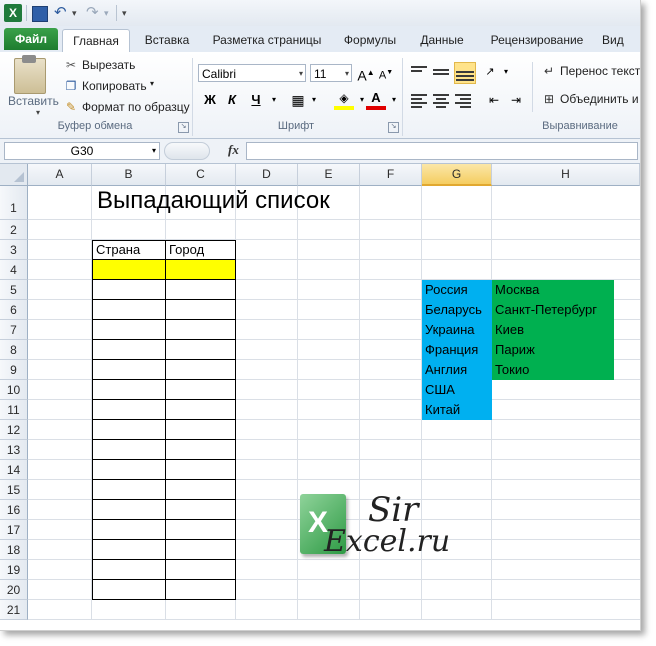  Describe the element at coordinates (463, 100) in the screenshot. I see `align-right-icon` at that location.